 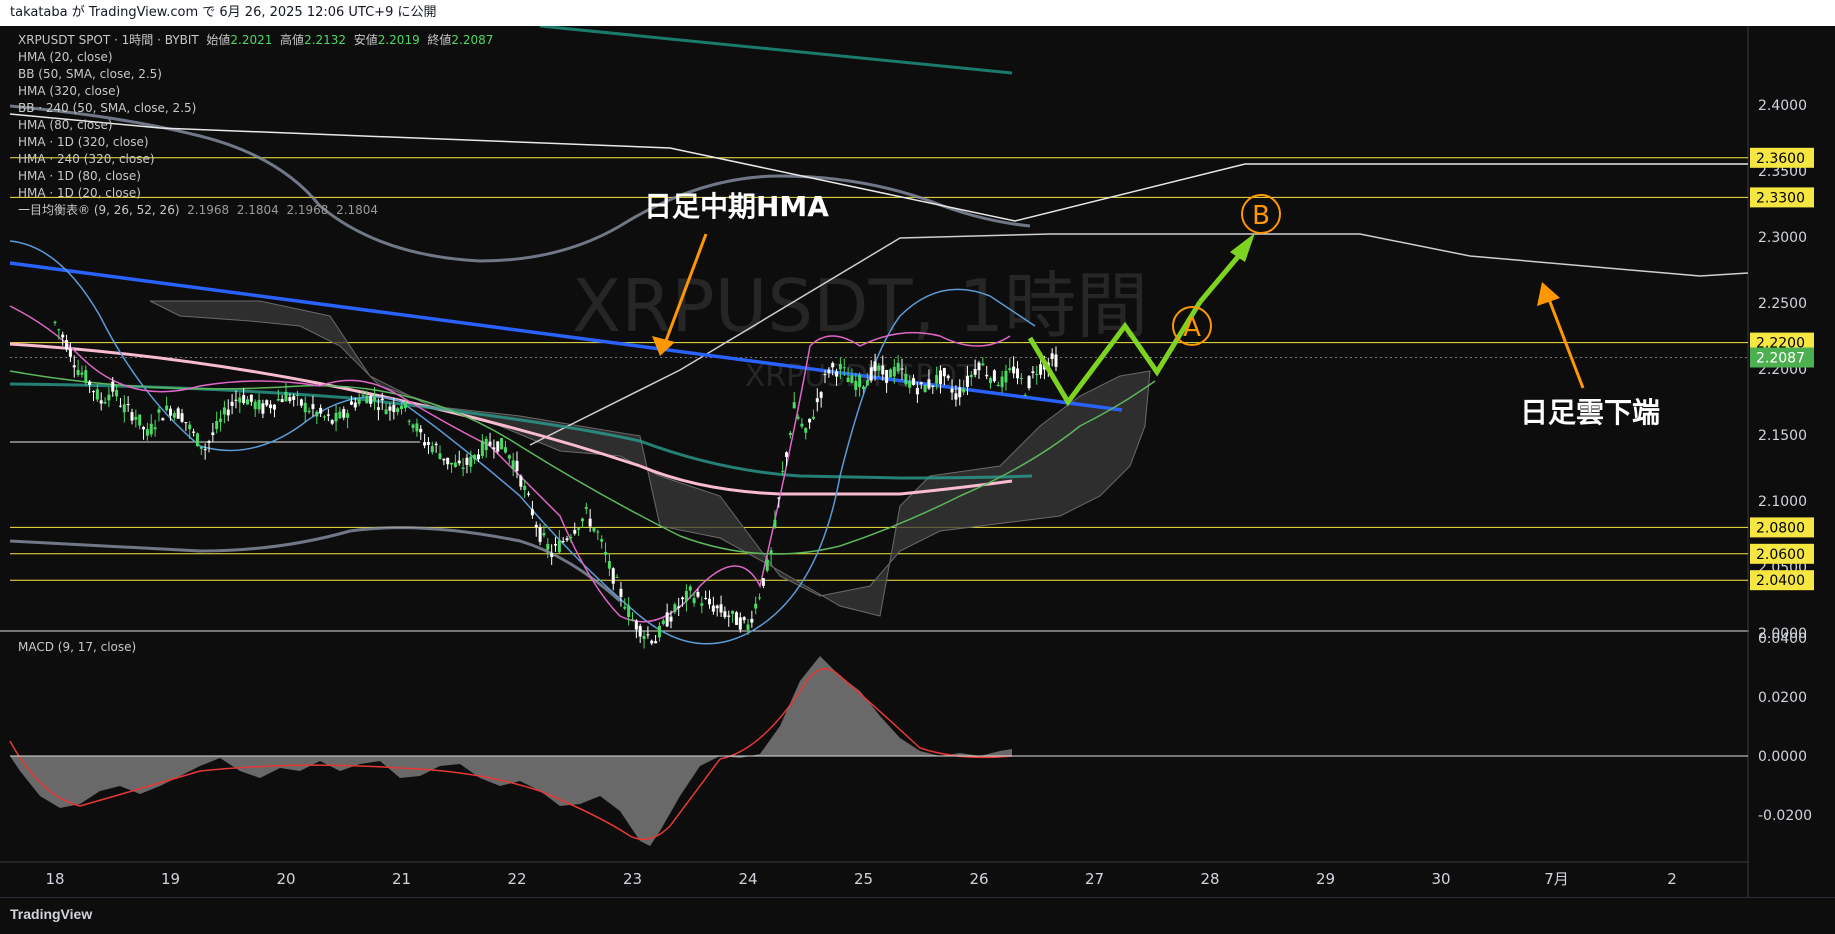 What do you see at coordinates (255, 125) in the screenshot?
I see `indicator-row: HMA (80, close)` at bounding box center [255, 125].